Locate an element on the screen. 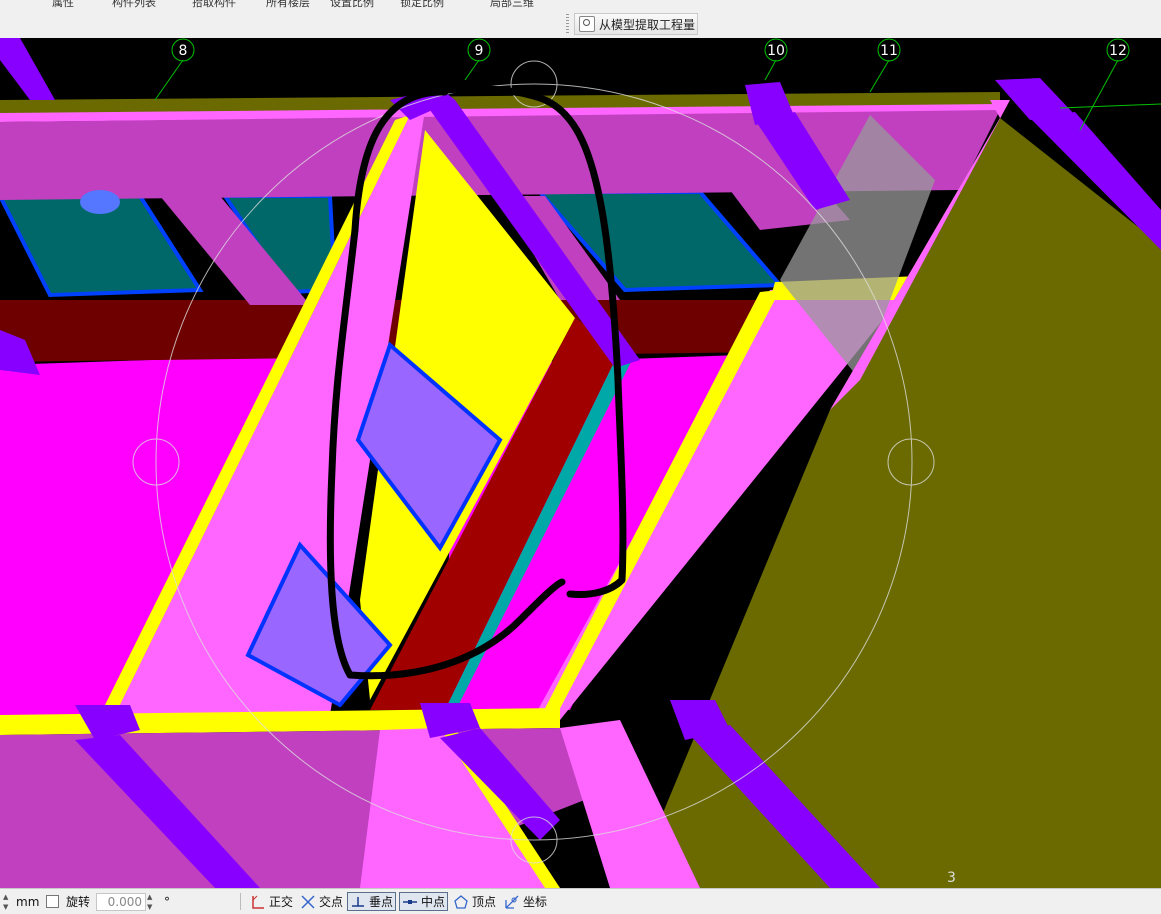 Image resolution: width=1161 pixels, height=914 pixels. unit-label: mm is located at coordinates (28, 901).